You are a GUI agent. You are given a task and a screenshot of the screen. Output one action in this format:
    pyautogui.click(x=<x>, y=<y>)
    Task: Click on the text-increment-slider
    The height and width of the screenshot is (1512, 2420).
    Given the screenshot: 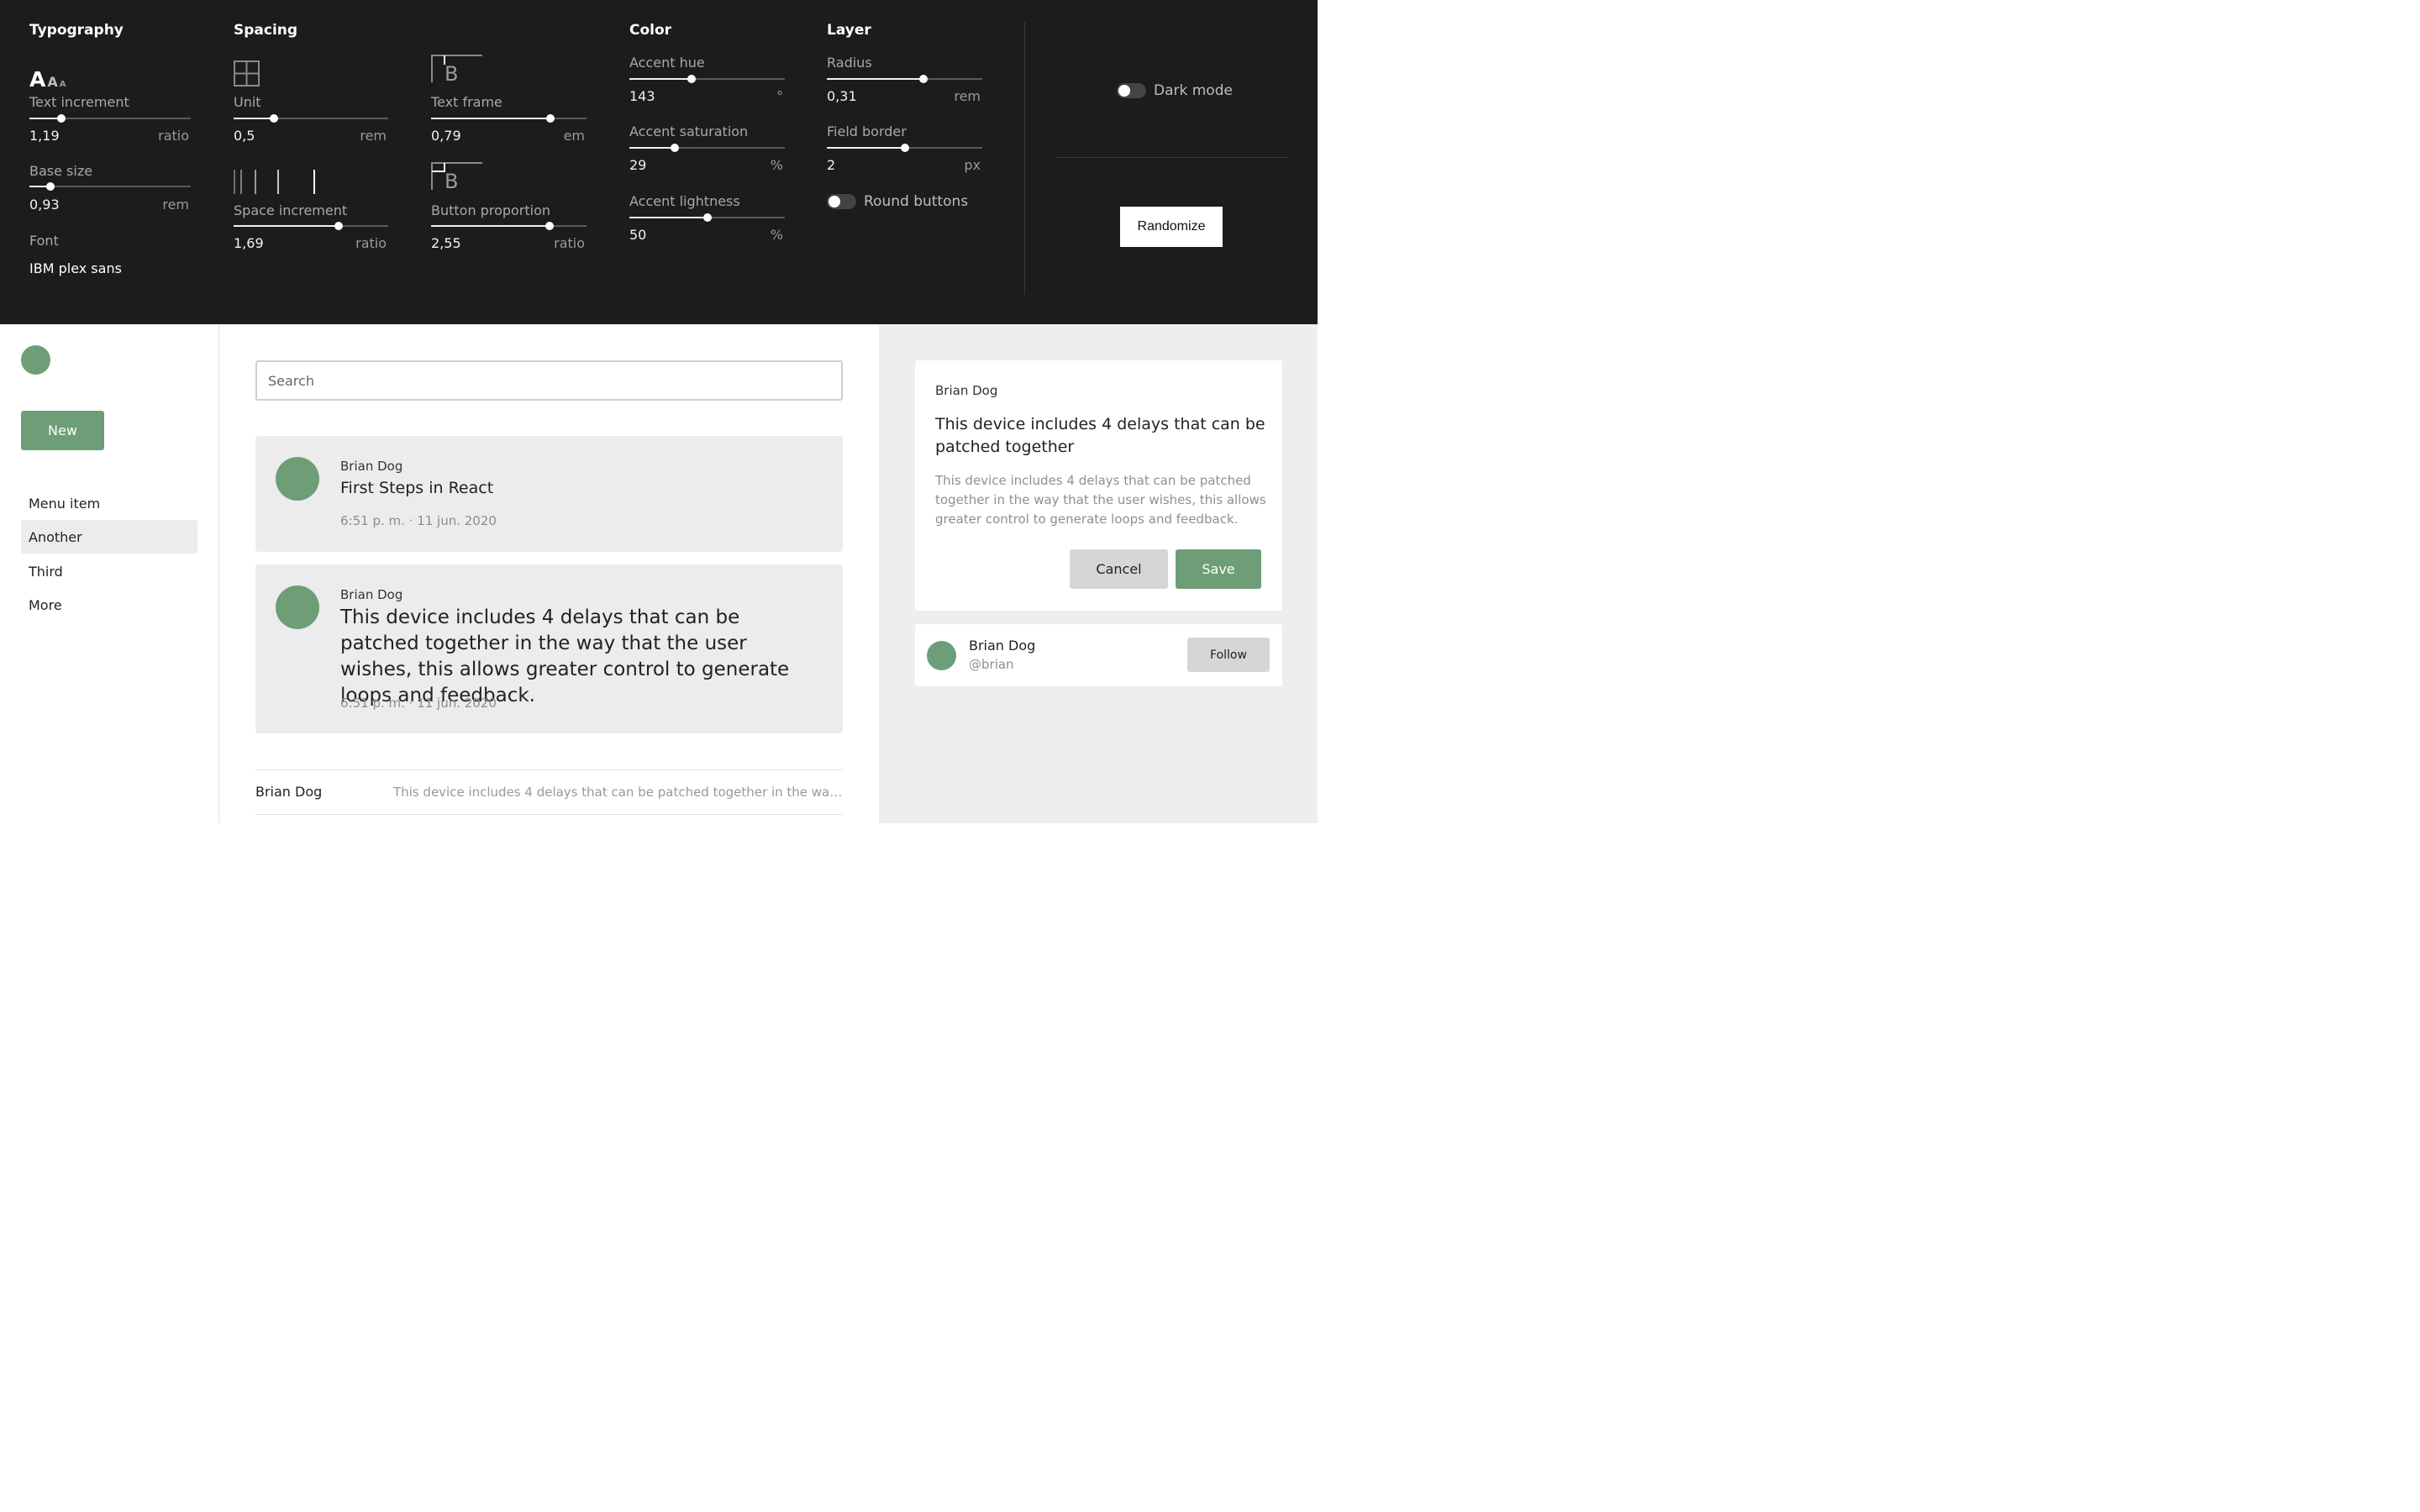 What is the action you would take?
    pyautogui.click(x=110, y=118)
    